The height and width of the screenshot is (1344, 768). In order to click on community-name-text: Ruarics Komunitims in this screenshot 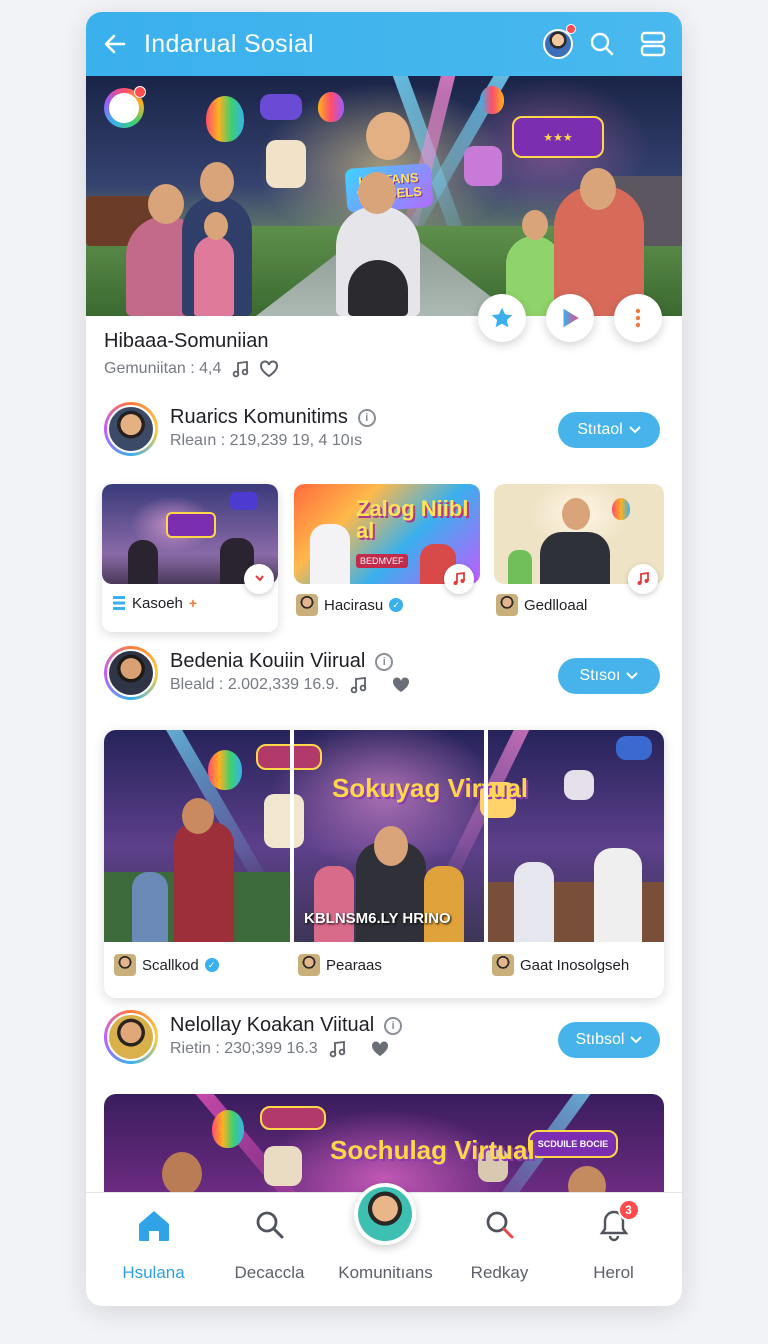, I will do `click(259, 417)`.